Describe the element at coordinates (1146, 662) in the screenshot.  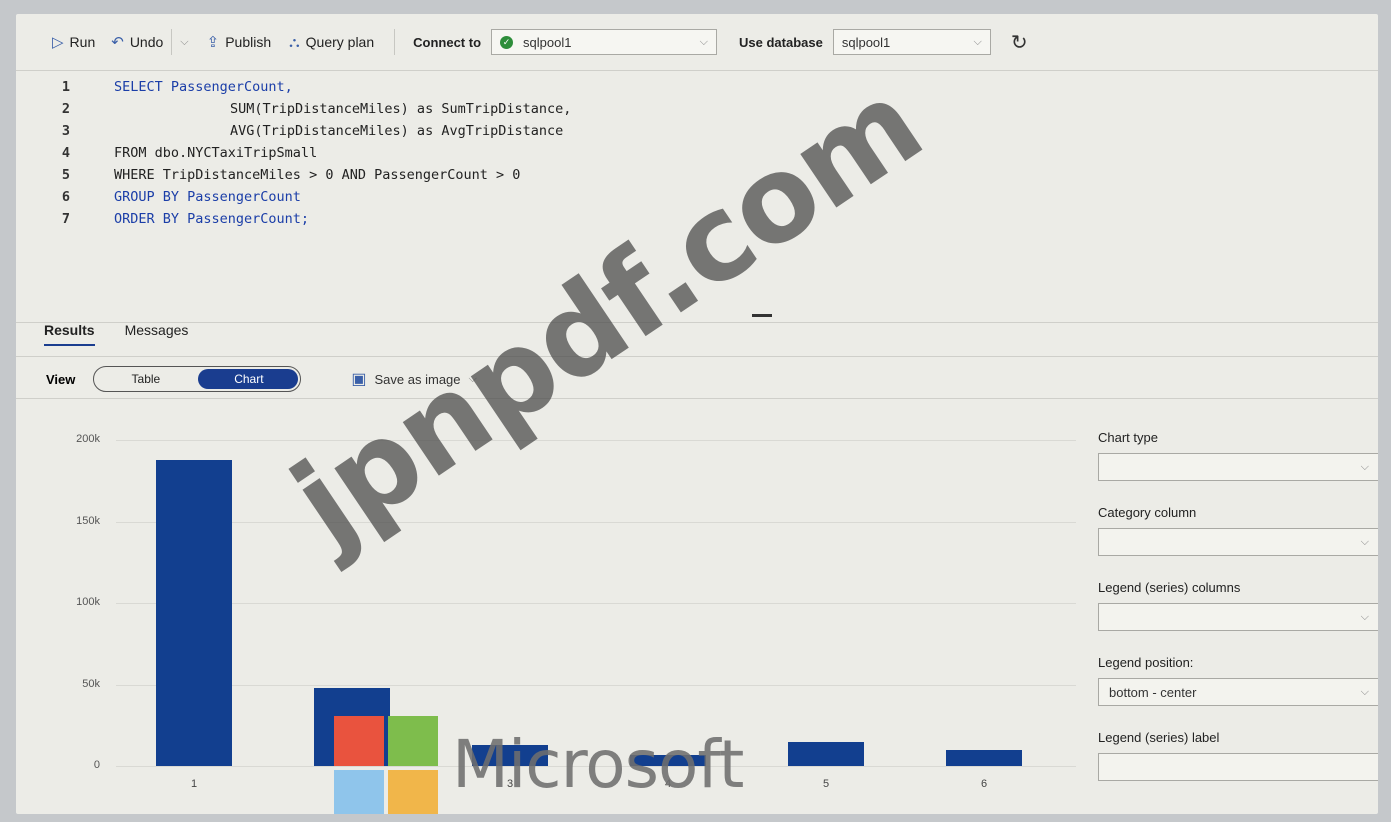
I see `legend-position-label: Legend position:` at that location.